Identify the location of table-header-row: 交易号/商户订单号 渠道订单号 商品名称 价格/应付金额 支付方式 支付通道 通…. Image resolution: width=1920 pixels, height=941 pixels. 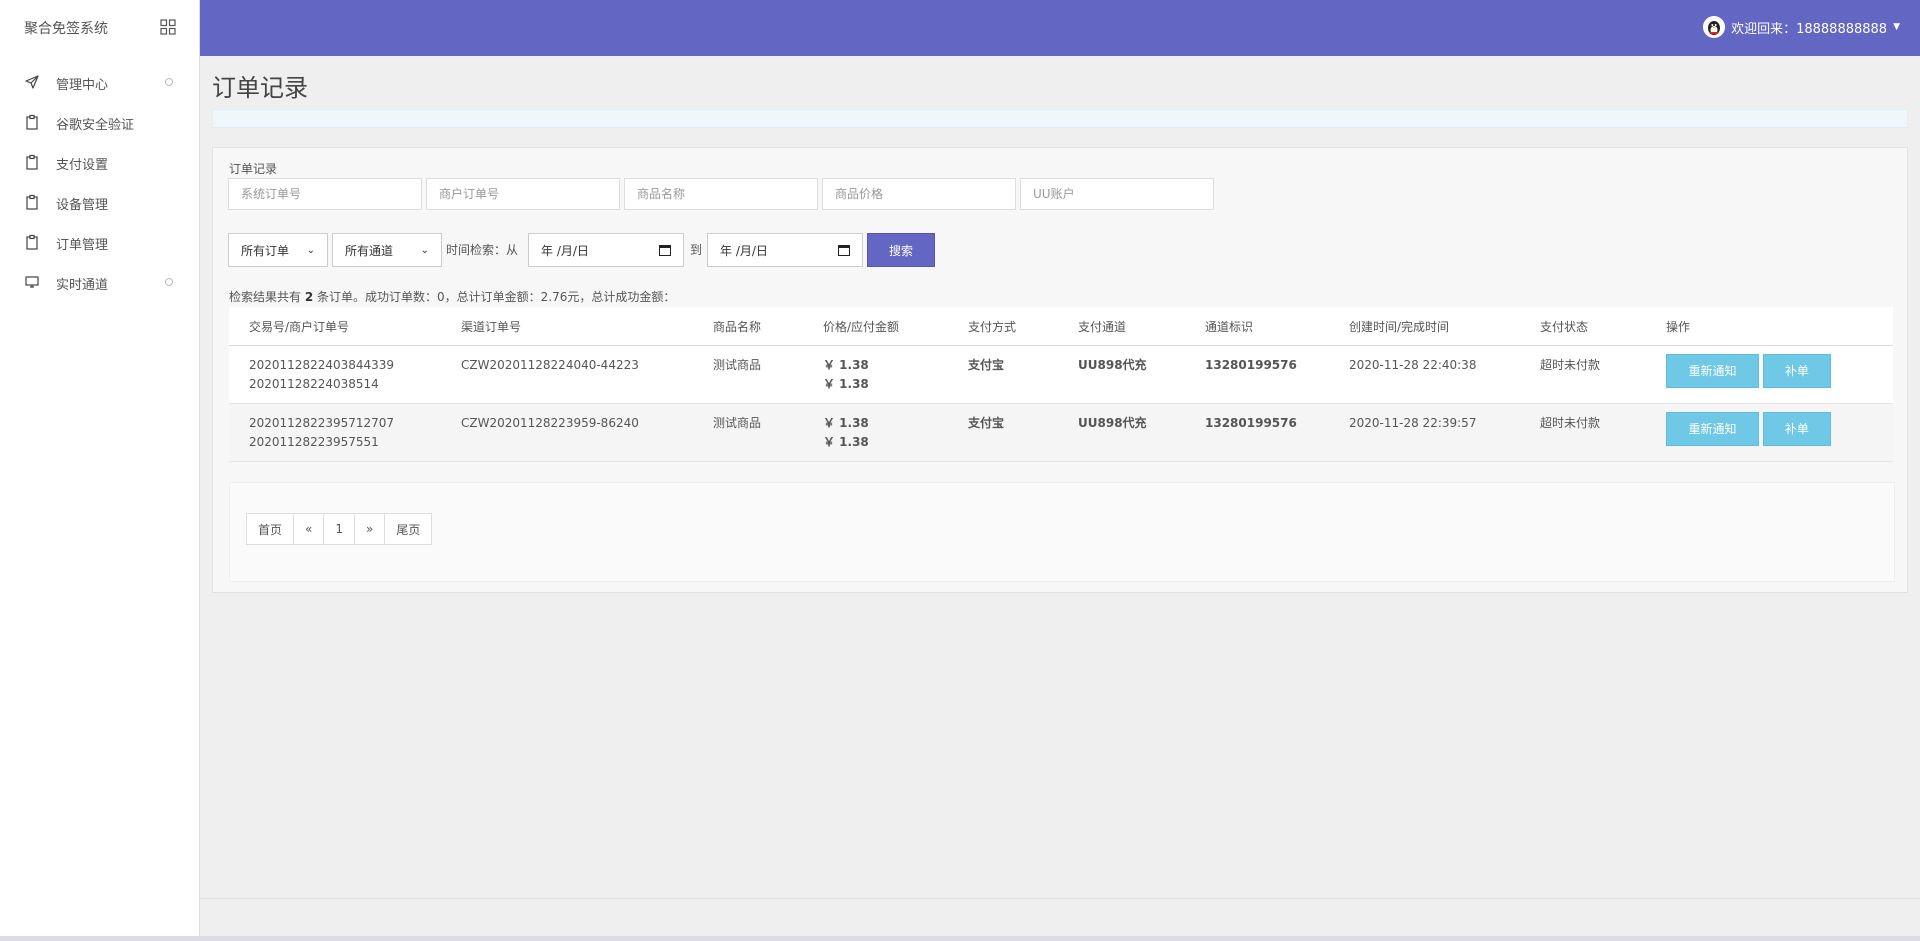
(1061, 326).